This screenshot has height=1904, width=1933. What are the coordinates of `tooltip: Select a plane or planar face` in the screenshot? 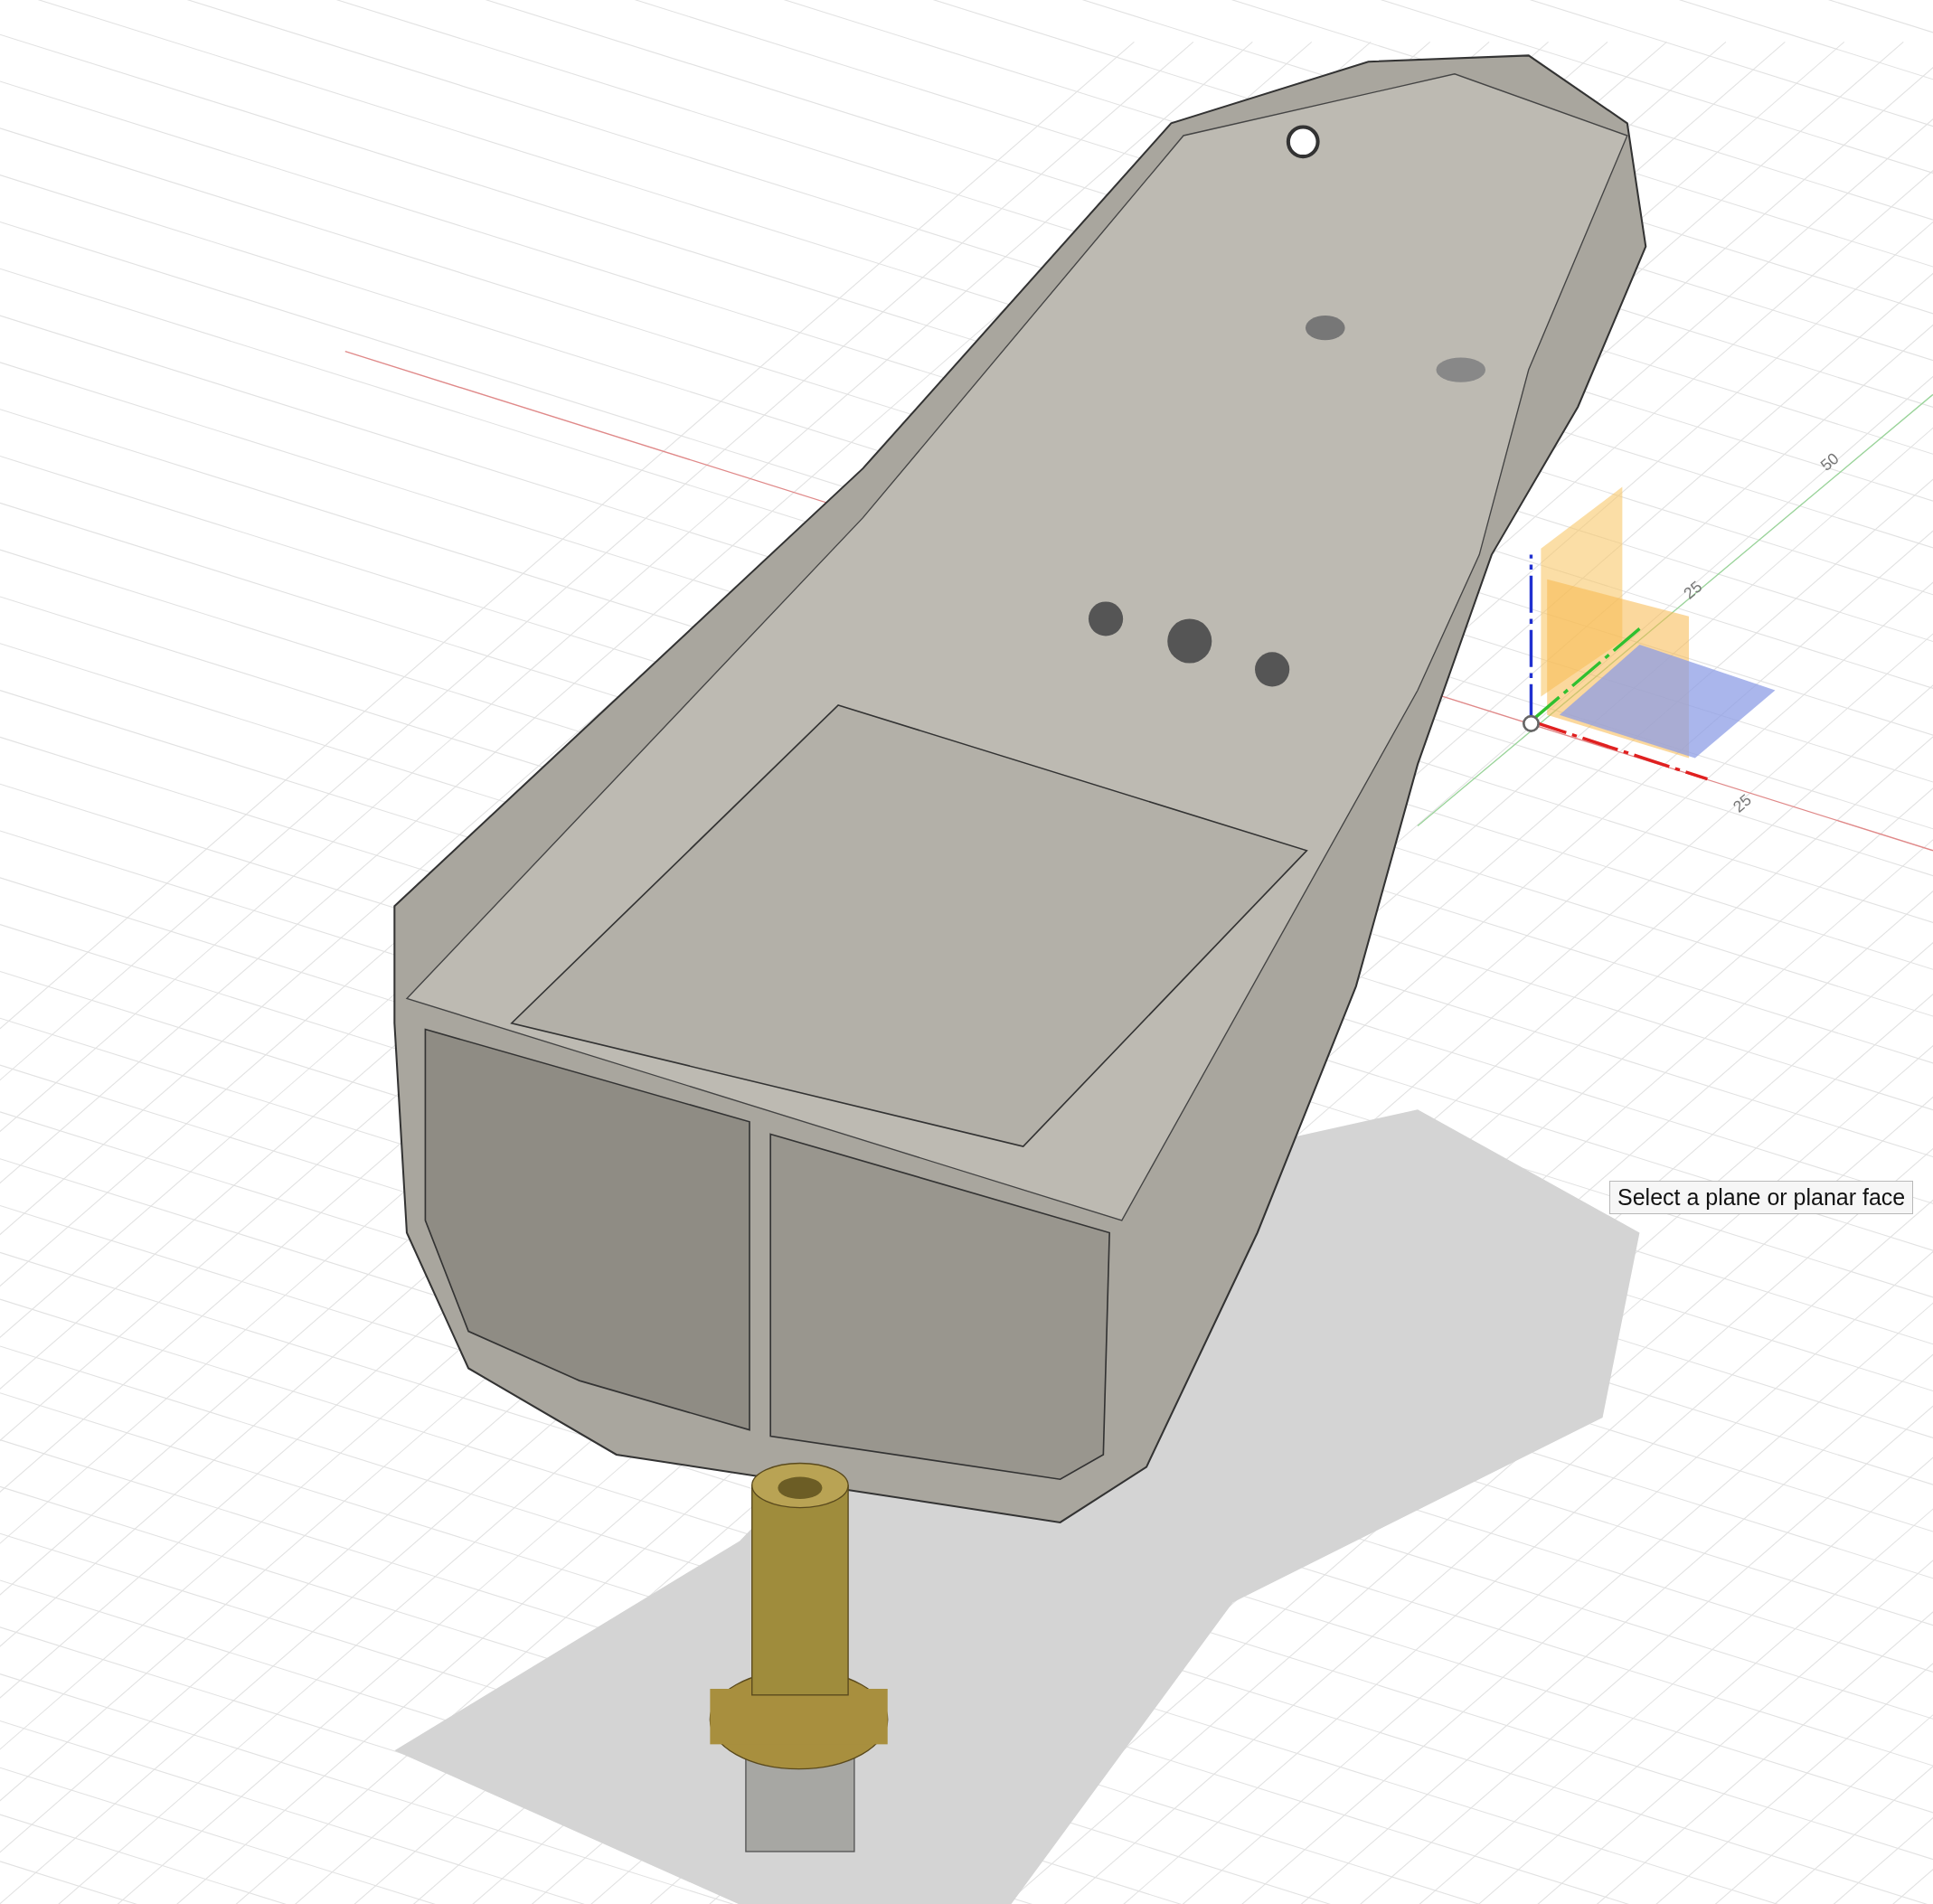 It's located at (1761, 1197).